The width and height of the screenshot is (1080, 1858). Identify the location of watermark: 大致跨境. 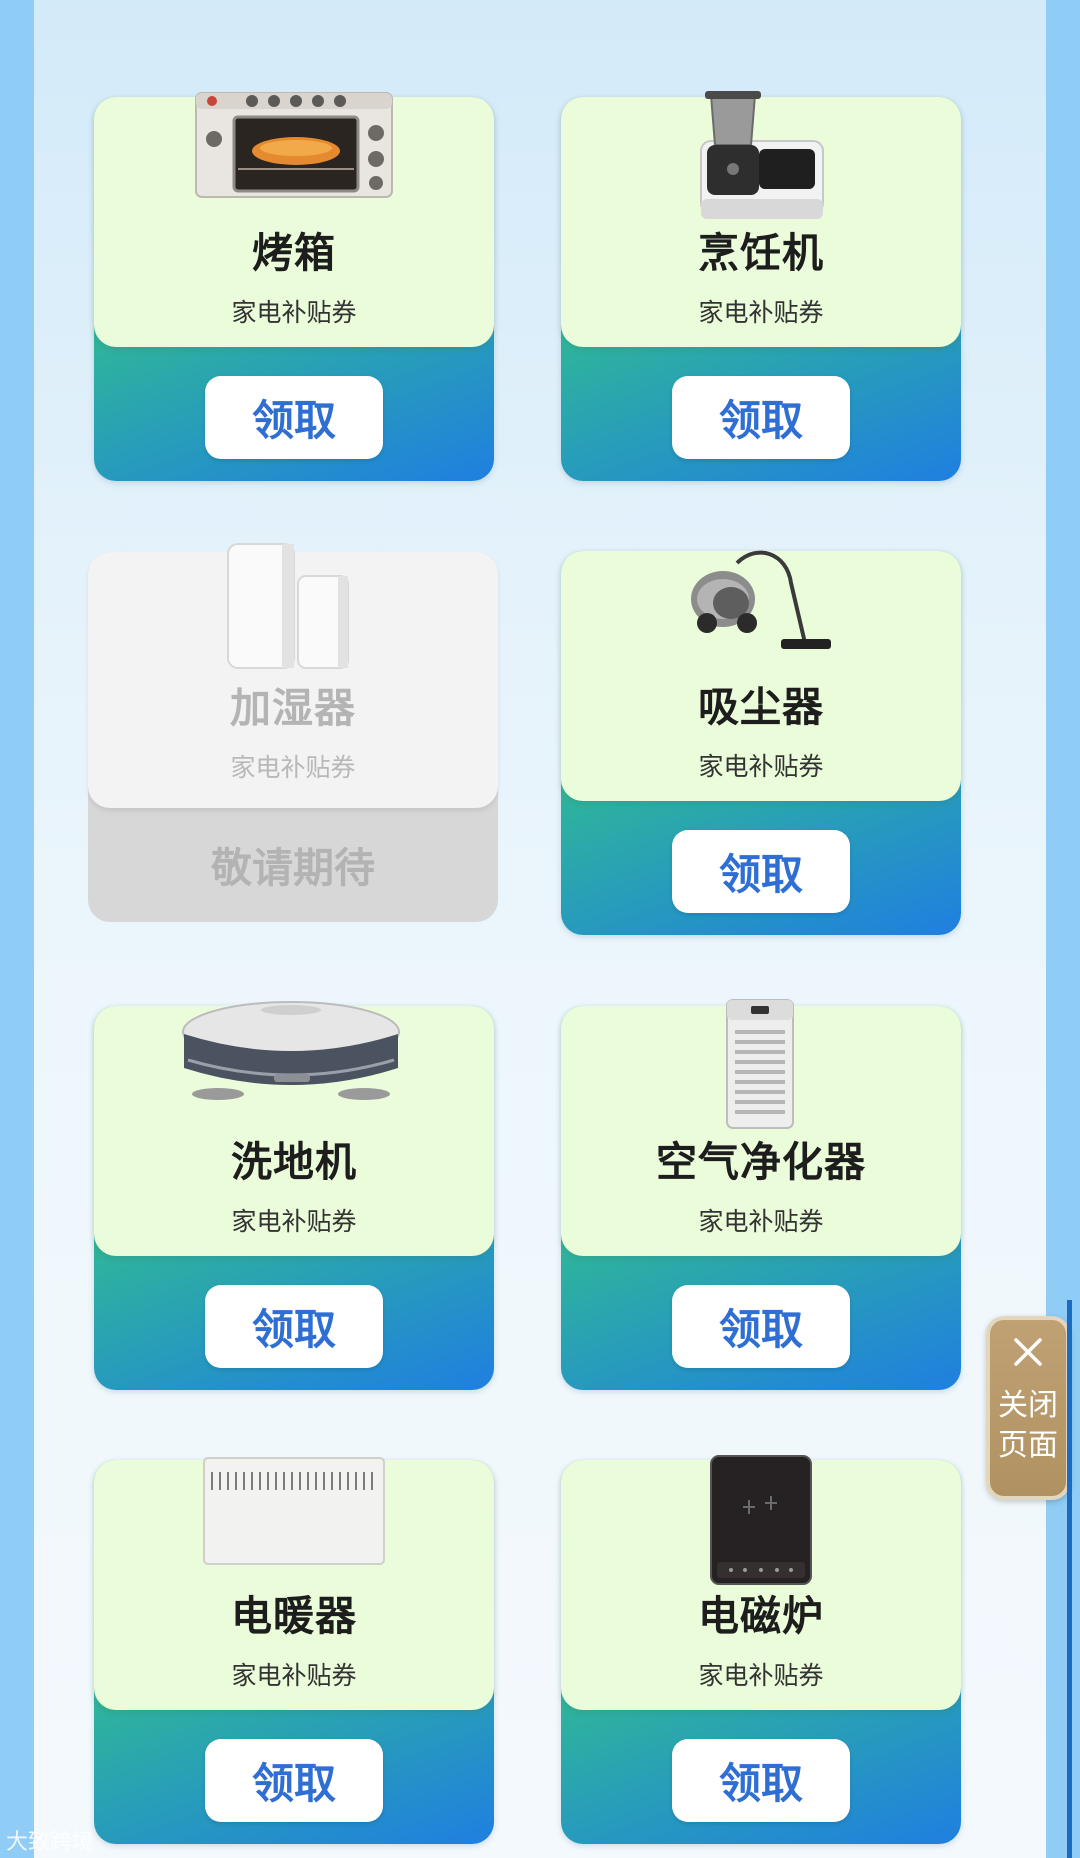
(50, 1842).